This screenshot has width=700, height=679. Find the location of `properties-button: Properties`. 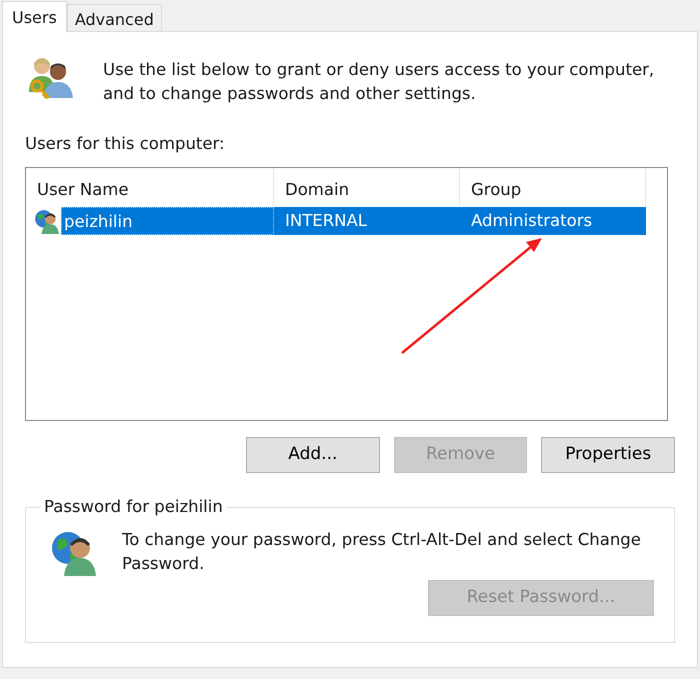

properties-button: Properties is located at coordinates (608, 454).